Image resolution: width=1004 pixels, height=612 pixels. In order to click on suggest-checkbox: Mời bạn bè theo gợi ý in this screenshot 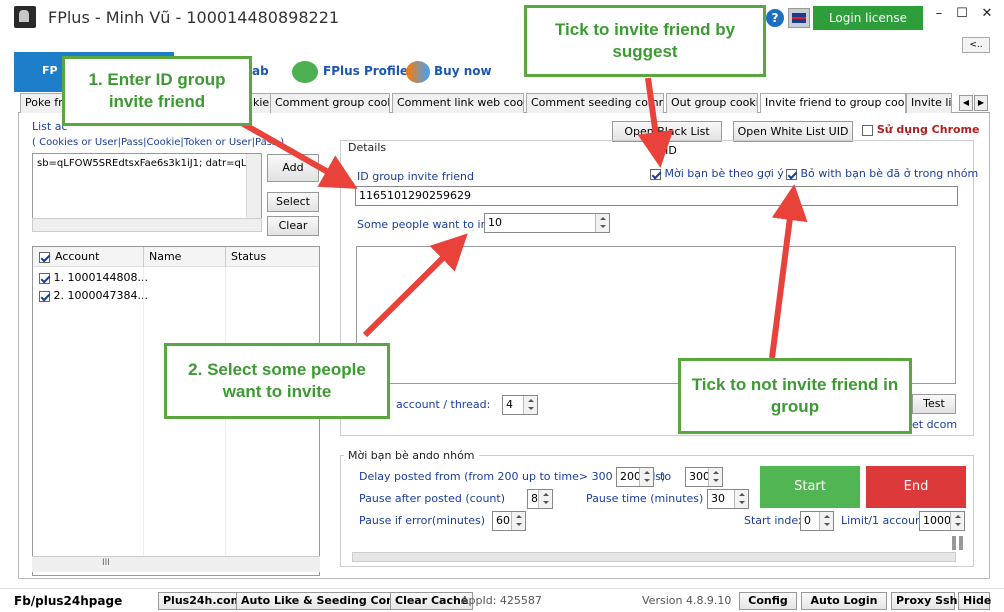, I will do `click(717, 173)`.